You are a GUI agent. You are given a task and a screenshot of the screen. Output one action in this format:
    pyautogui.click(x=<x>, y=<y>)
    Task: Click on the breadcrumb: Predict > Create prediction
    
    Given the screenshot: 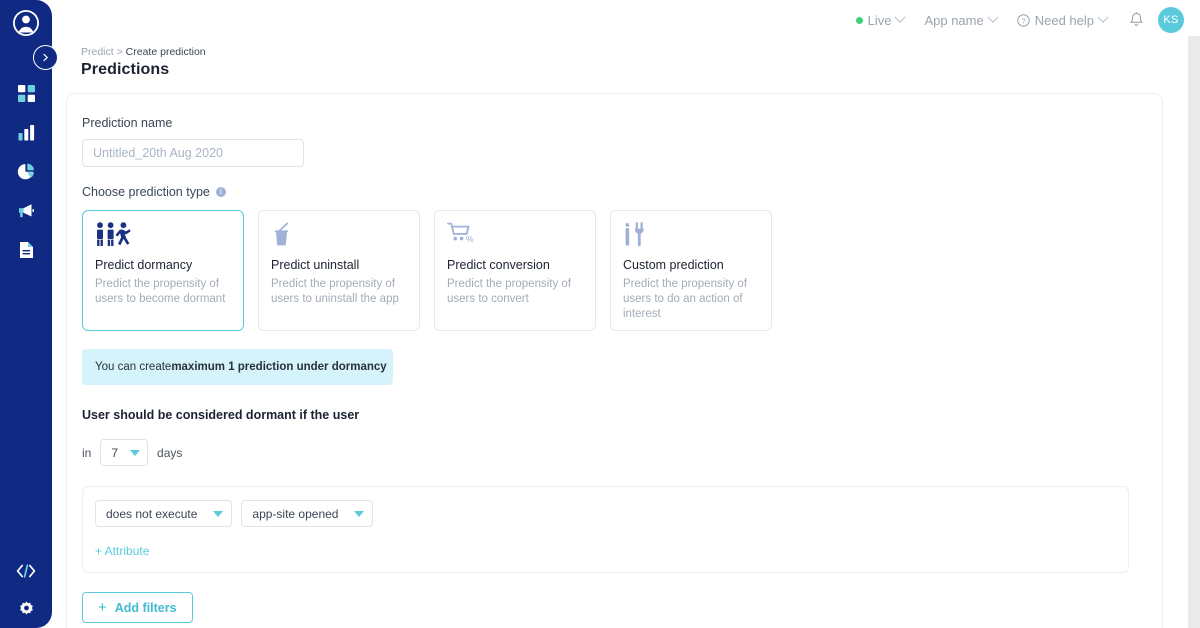 What is the action you would take?
    pyautogui.click(x=622, y=52)
    